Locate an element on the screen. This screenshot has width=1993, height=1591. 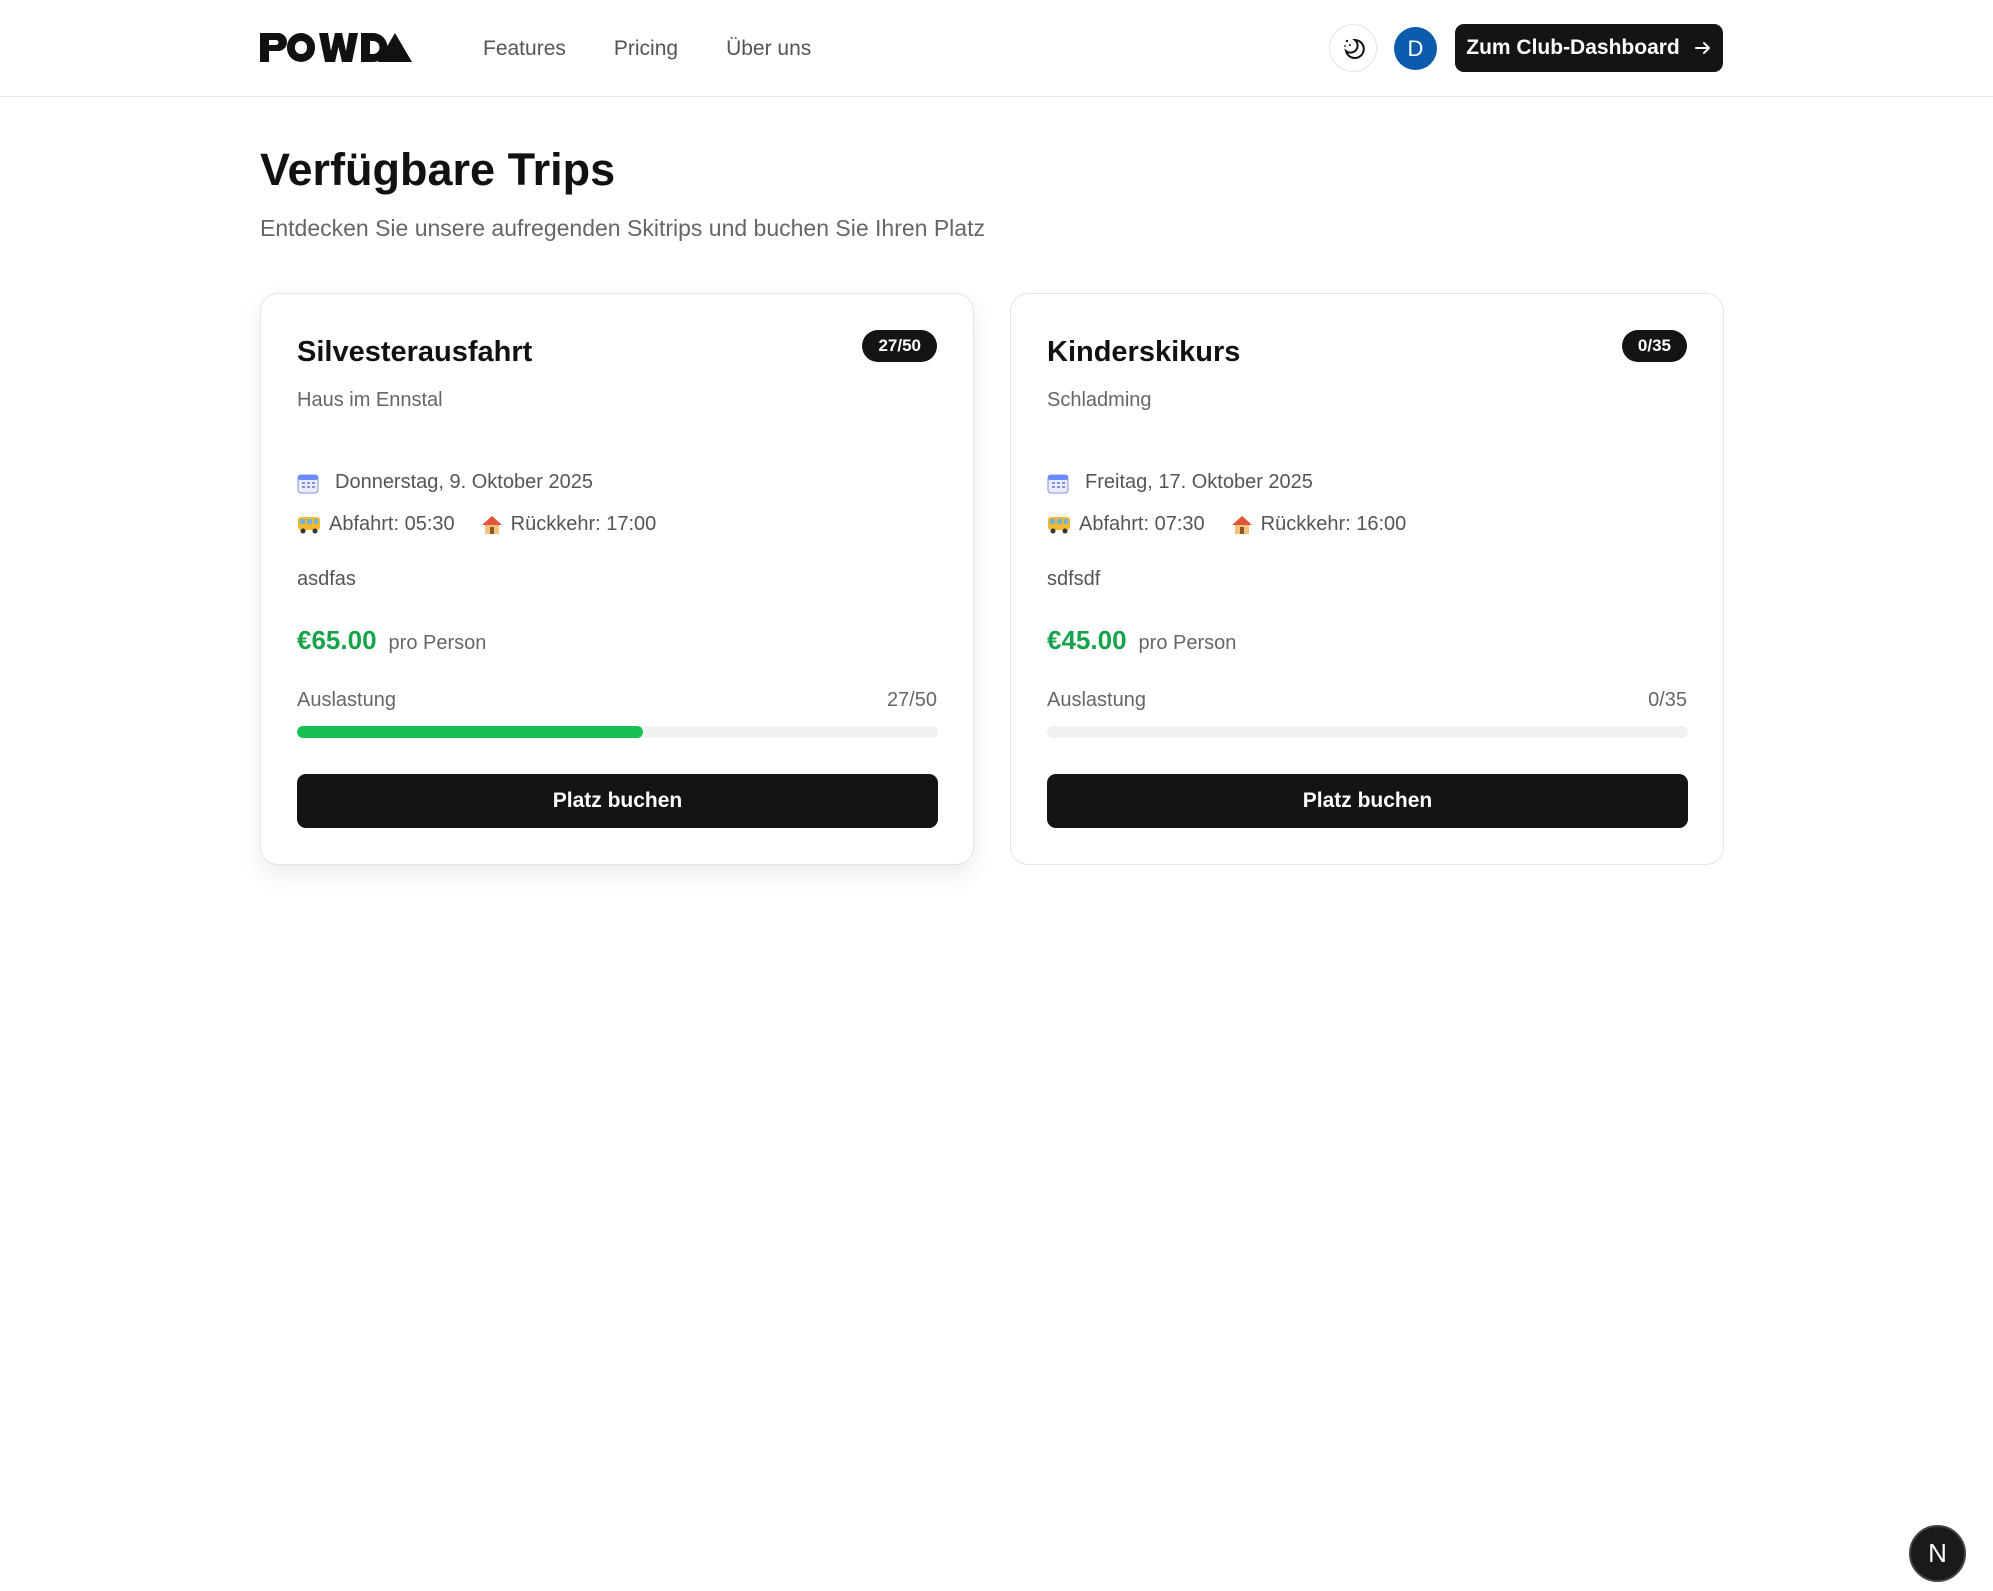
club-dashboard-button: Zum Club-Dashboard is located at coordinates (1589, 48).